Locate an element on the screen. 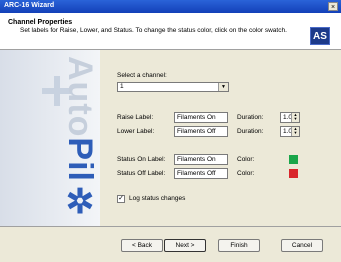  chevron-down-icon: ▼ is located at coordinates (223, 87).